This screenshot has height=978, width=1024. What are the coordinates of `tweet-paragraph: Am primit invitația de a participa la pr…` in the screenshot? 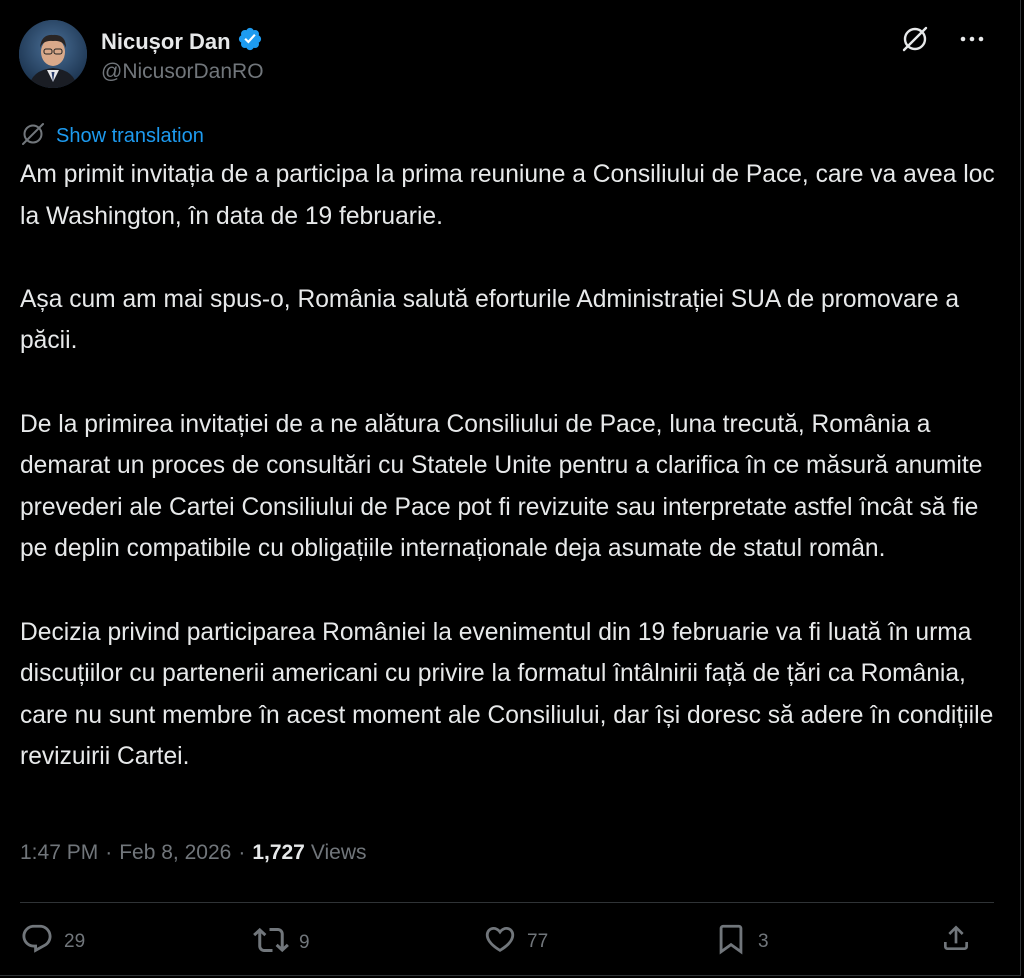 It's located at (507, 195).